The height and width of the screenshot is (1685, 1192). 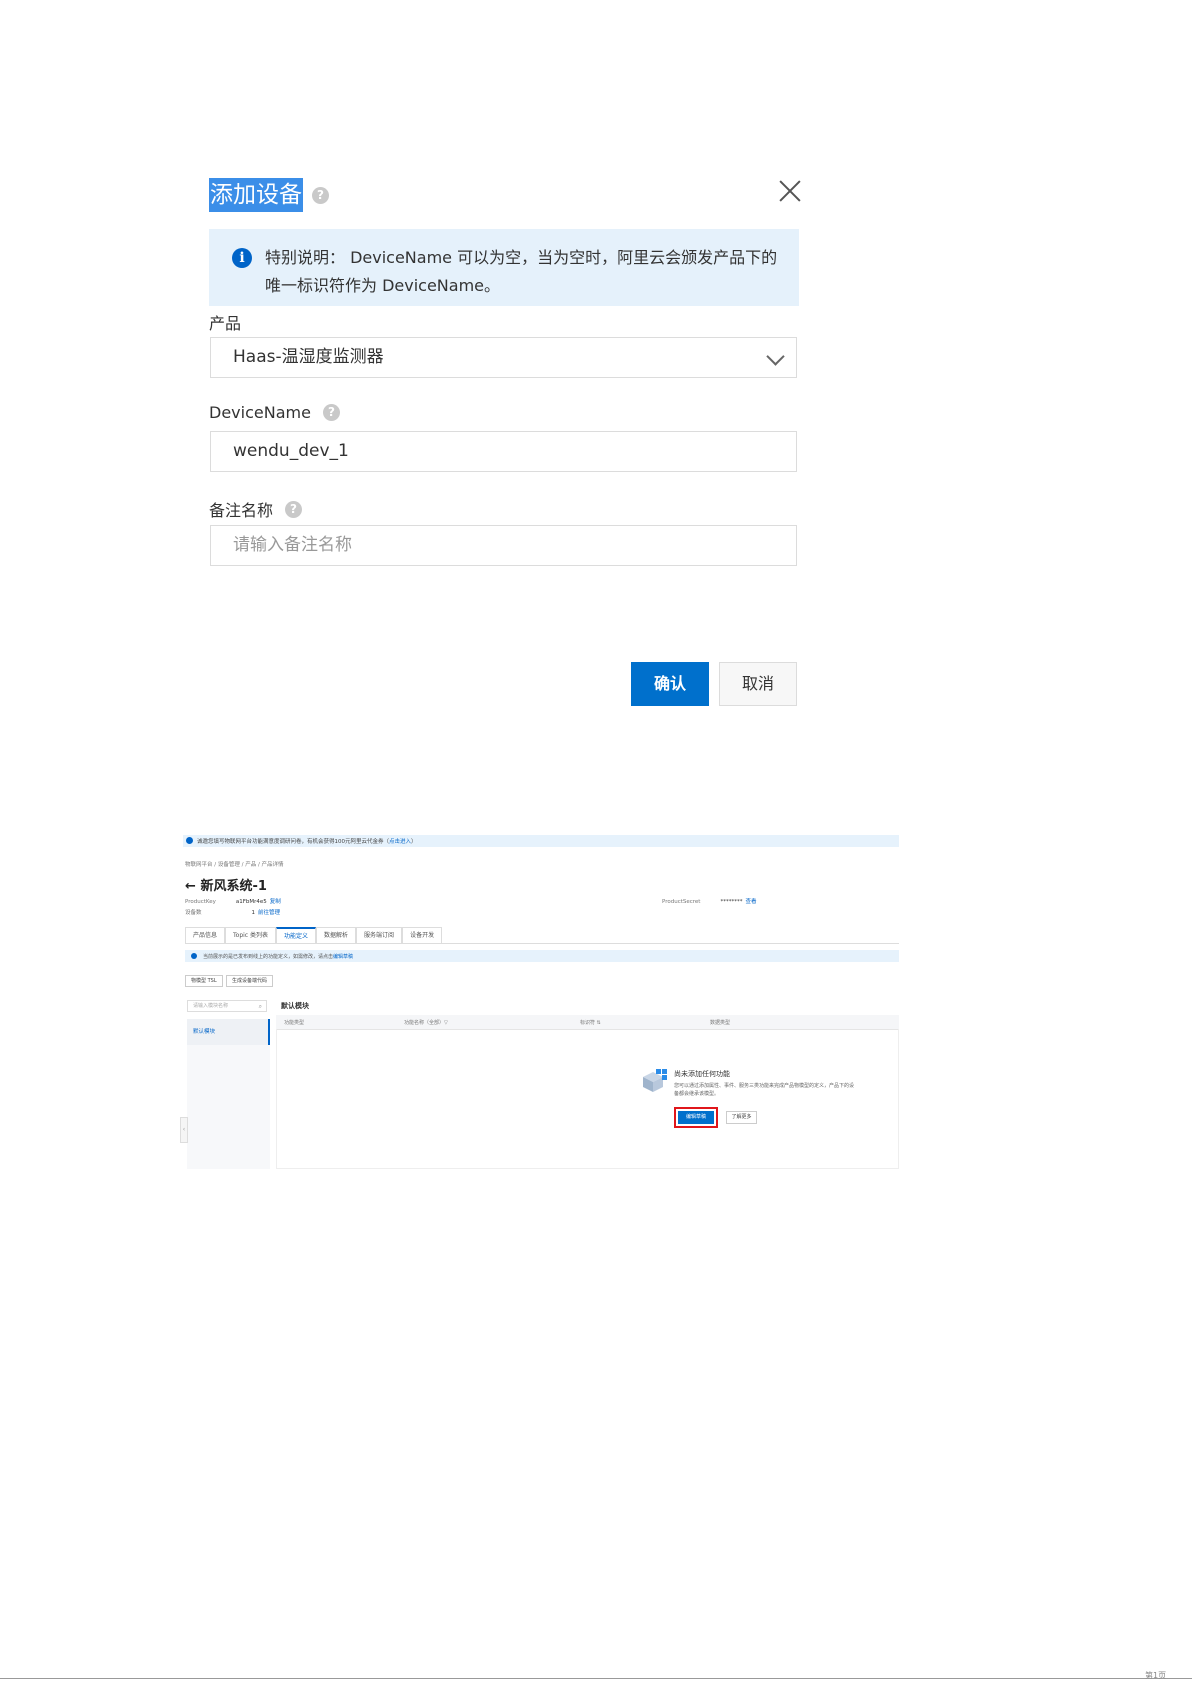 What do you see at coordinates (379, 935) in the screenshot?
I see `tab-server-subscription: 服务端订阅` at bounding box center [379, 935].